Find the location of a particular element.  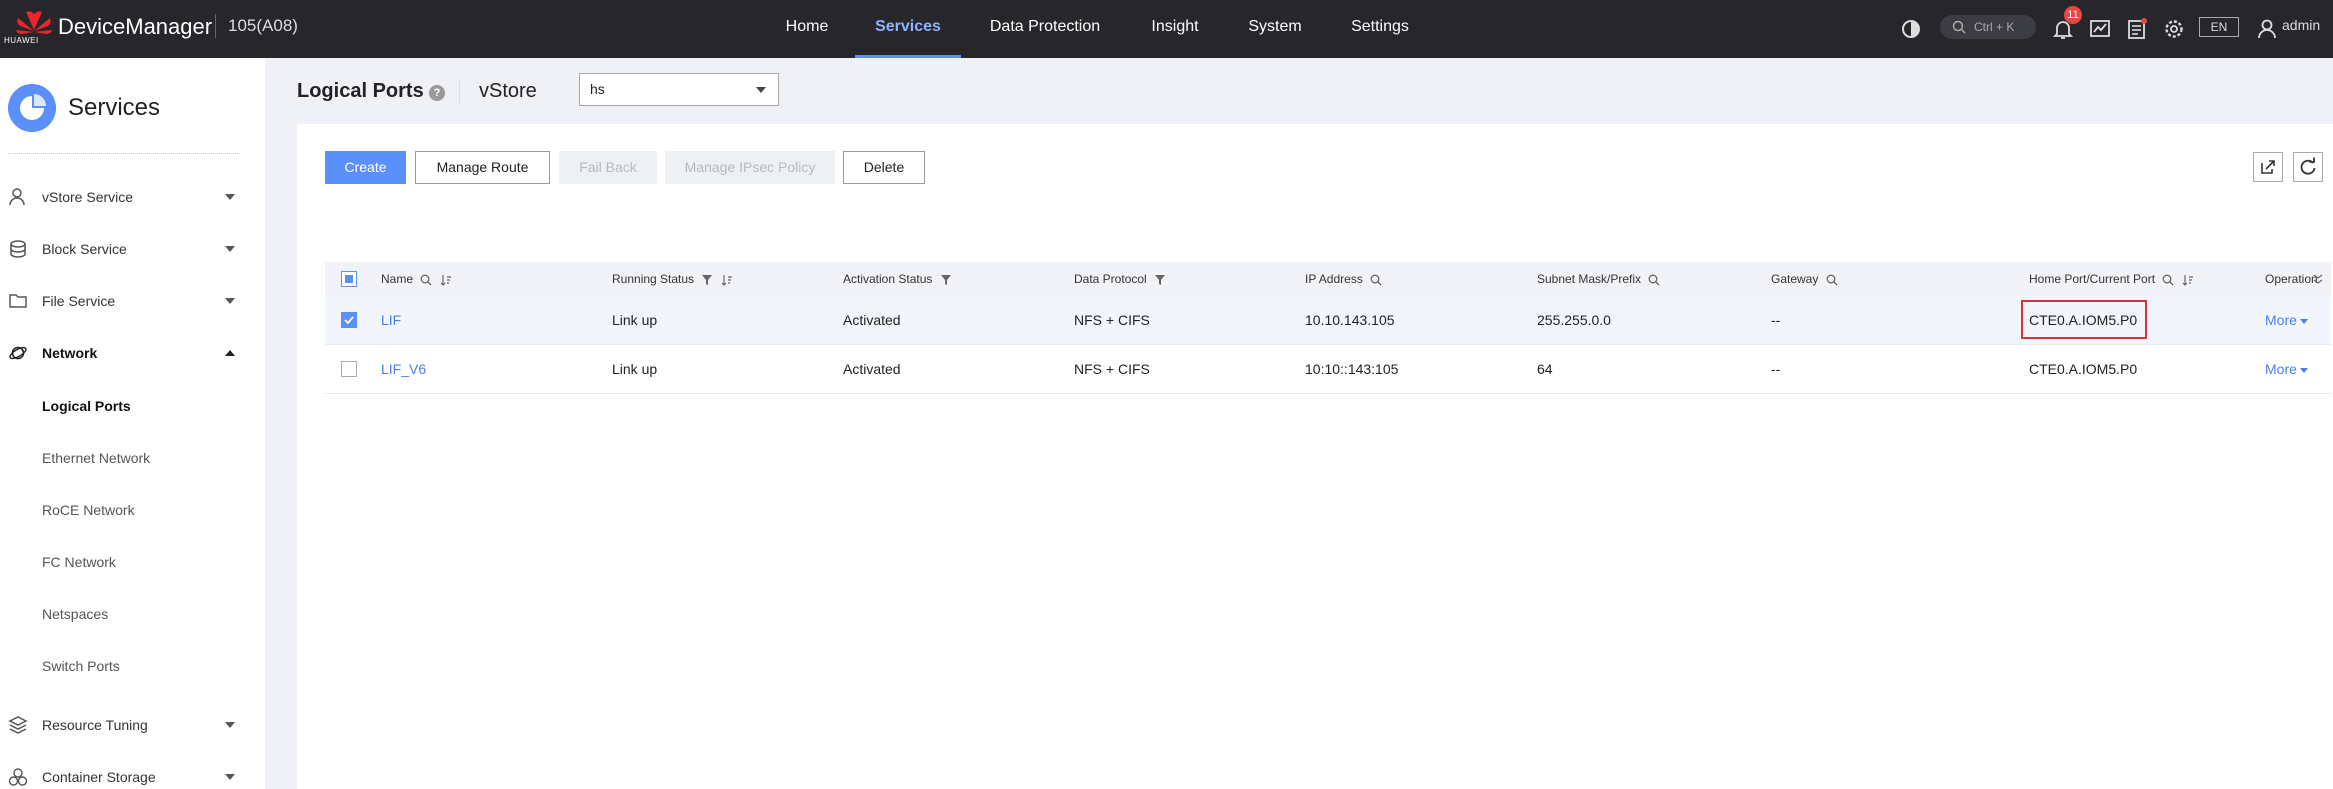

nav-system: System is located at coordinates (1275, 29).